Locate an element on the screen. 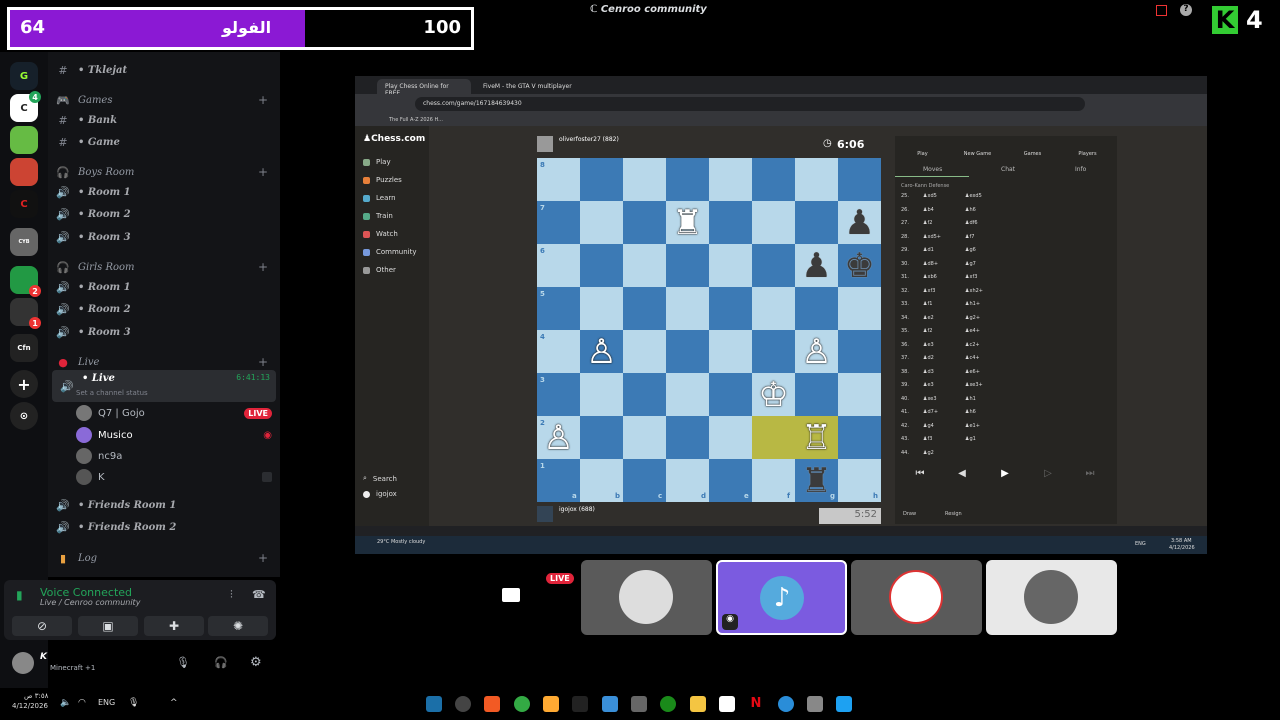 This screenshot has width=1280, height=720. wifi-icon: ◠ is located at coordinates (82, 703).